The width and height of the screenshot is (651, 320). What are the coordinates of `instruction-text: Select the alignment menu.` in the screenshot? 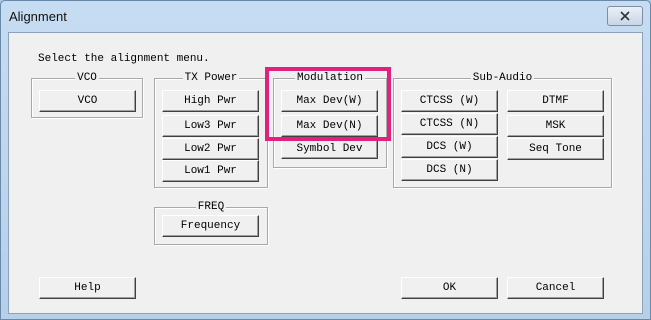 It's located at (124, 59).